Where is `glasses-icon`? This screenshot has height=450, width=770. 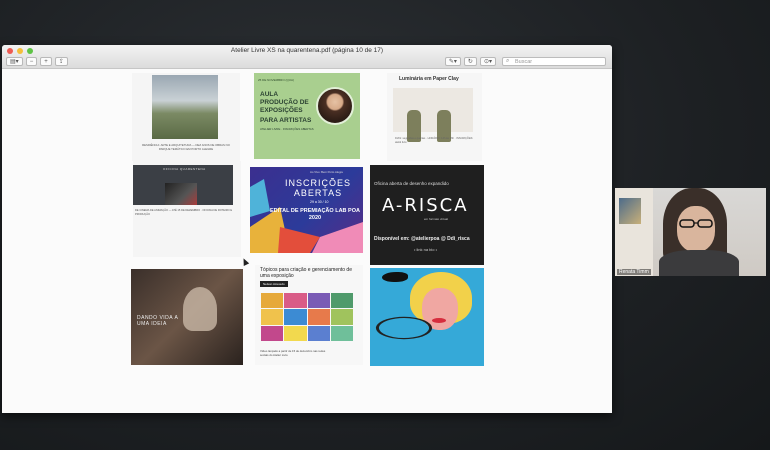
glasses-icon is located at coordinates (696, 223).